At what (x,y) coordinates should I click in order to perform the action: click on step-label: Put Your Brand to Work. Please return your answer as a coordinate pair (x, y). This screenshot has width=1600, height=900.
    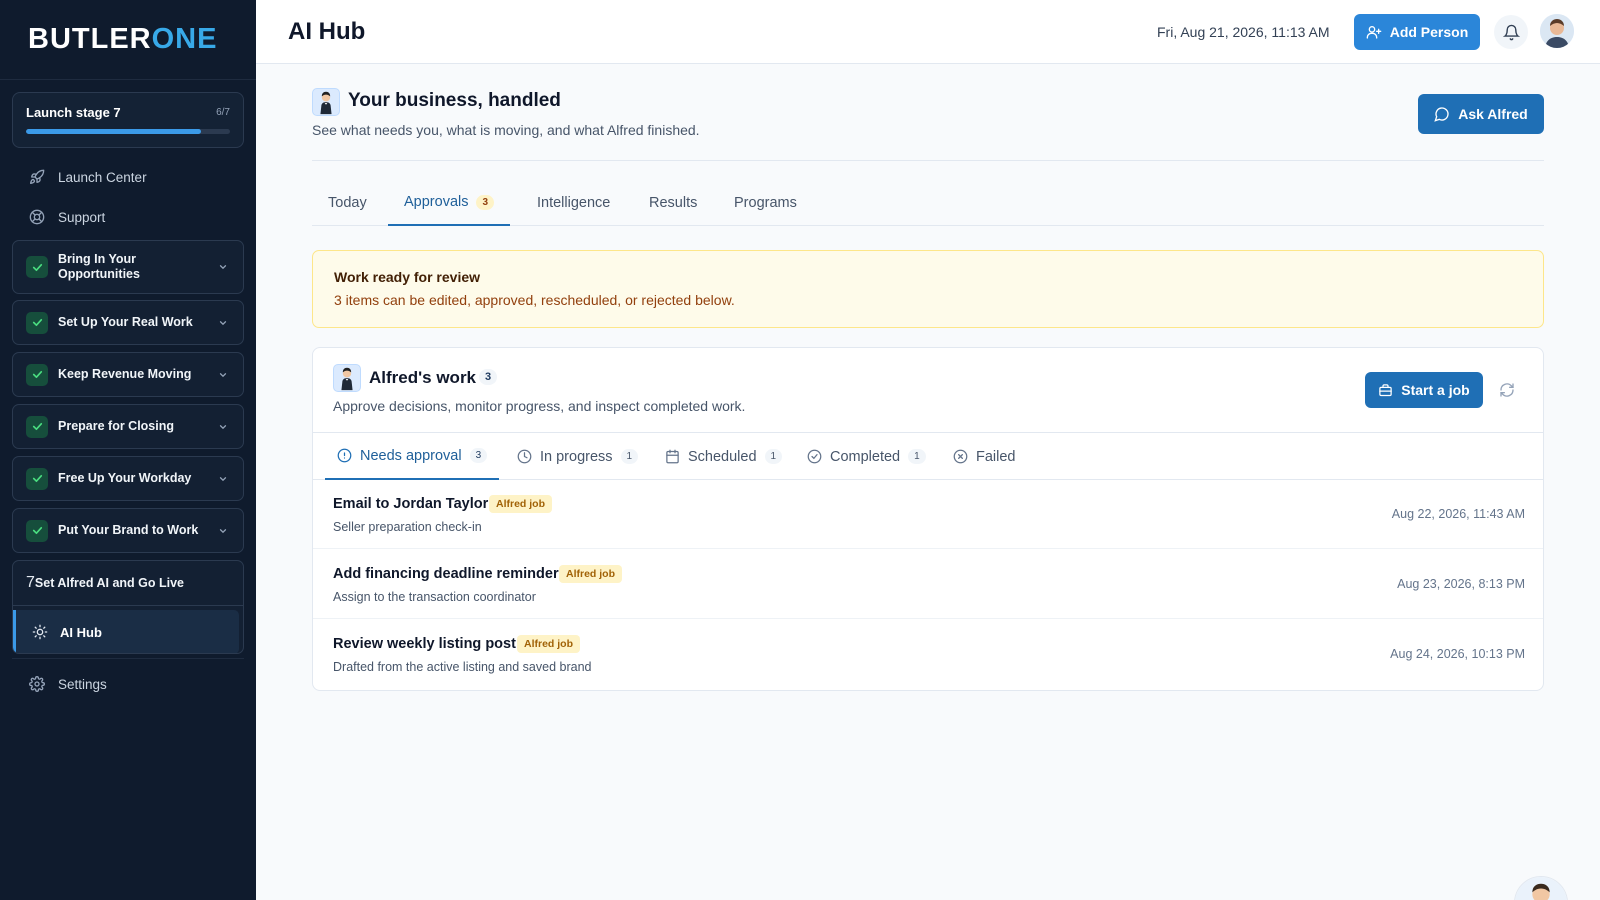
    Looking at the image, I should click on (128, 530).